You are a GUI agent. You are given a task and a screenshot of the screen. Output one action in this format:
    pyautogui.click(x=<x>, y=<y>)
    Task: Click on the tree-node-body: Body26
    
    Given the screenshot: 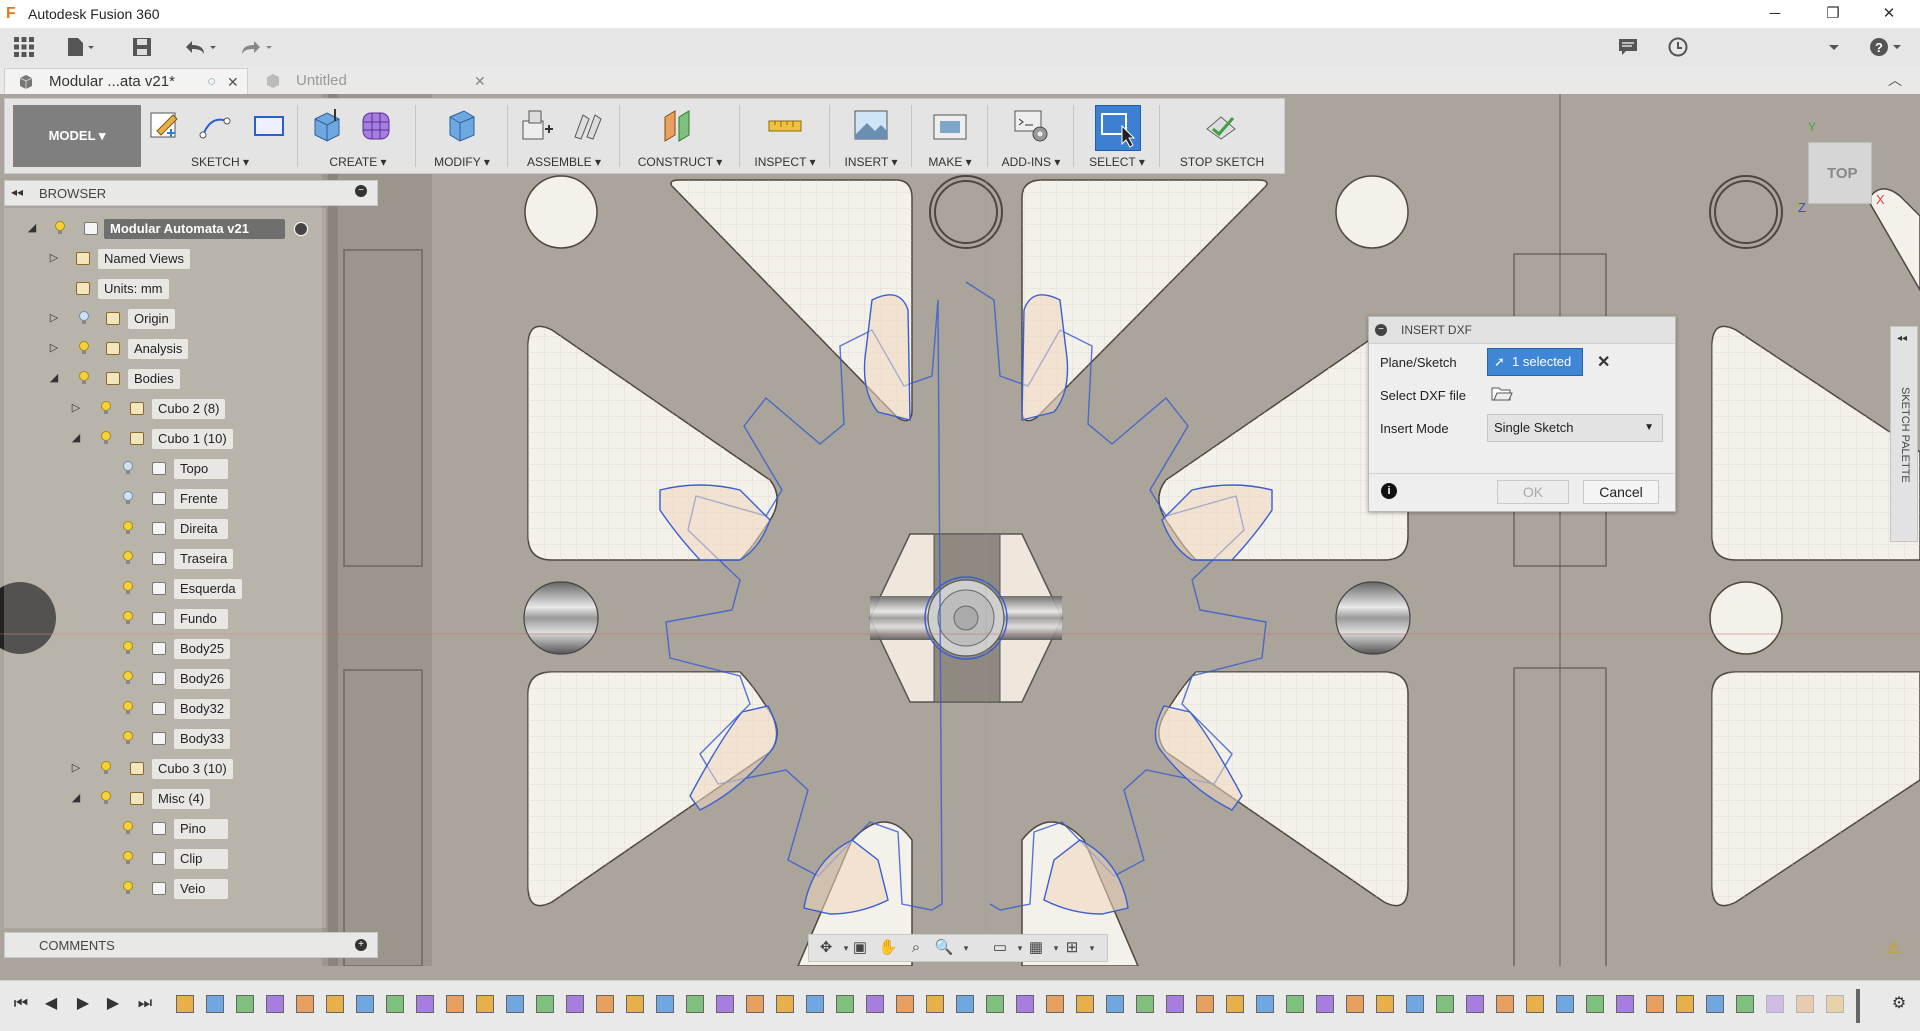 What is the action you would take?
    pyautogui.click(x=212, y=679)
    